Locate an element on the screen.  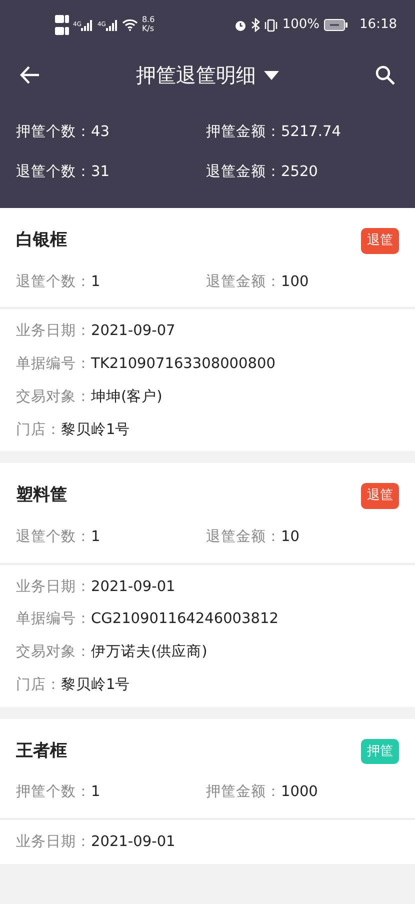
wifi-icon is located at coordinates (130, 25).